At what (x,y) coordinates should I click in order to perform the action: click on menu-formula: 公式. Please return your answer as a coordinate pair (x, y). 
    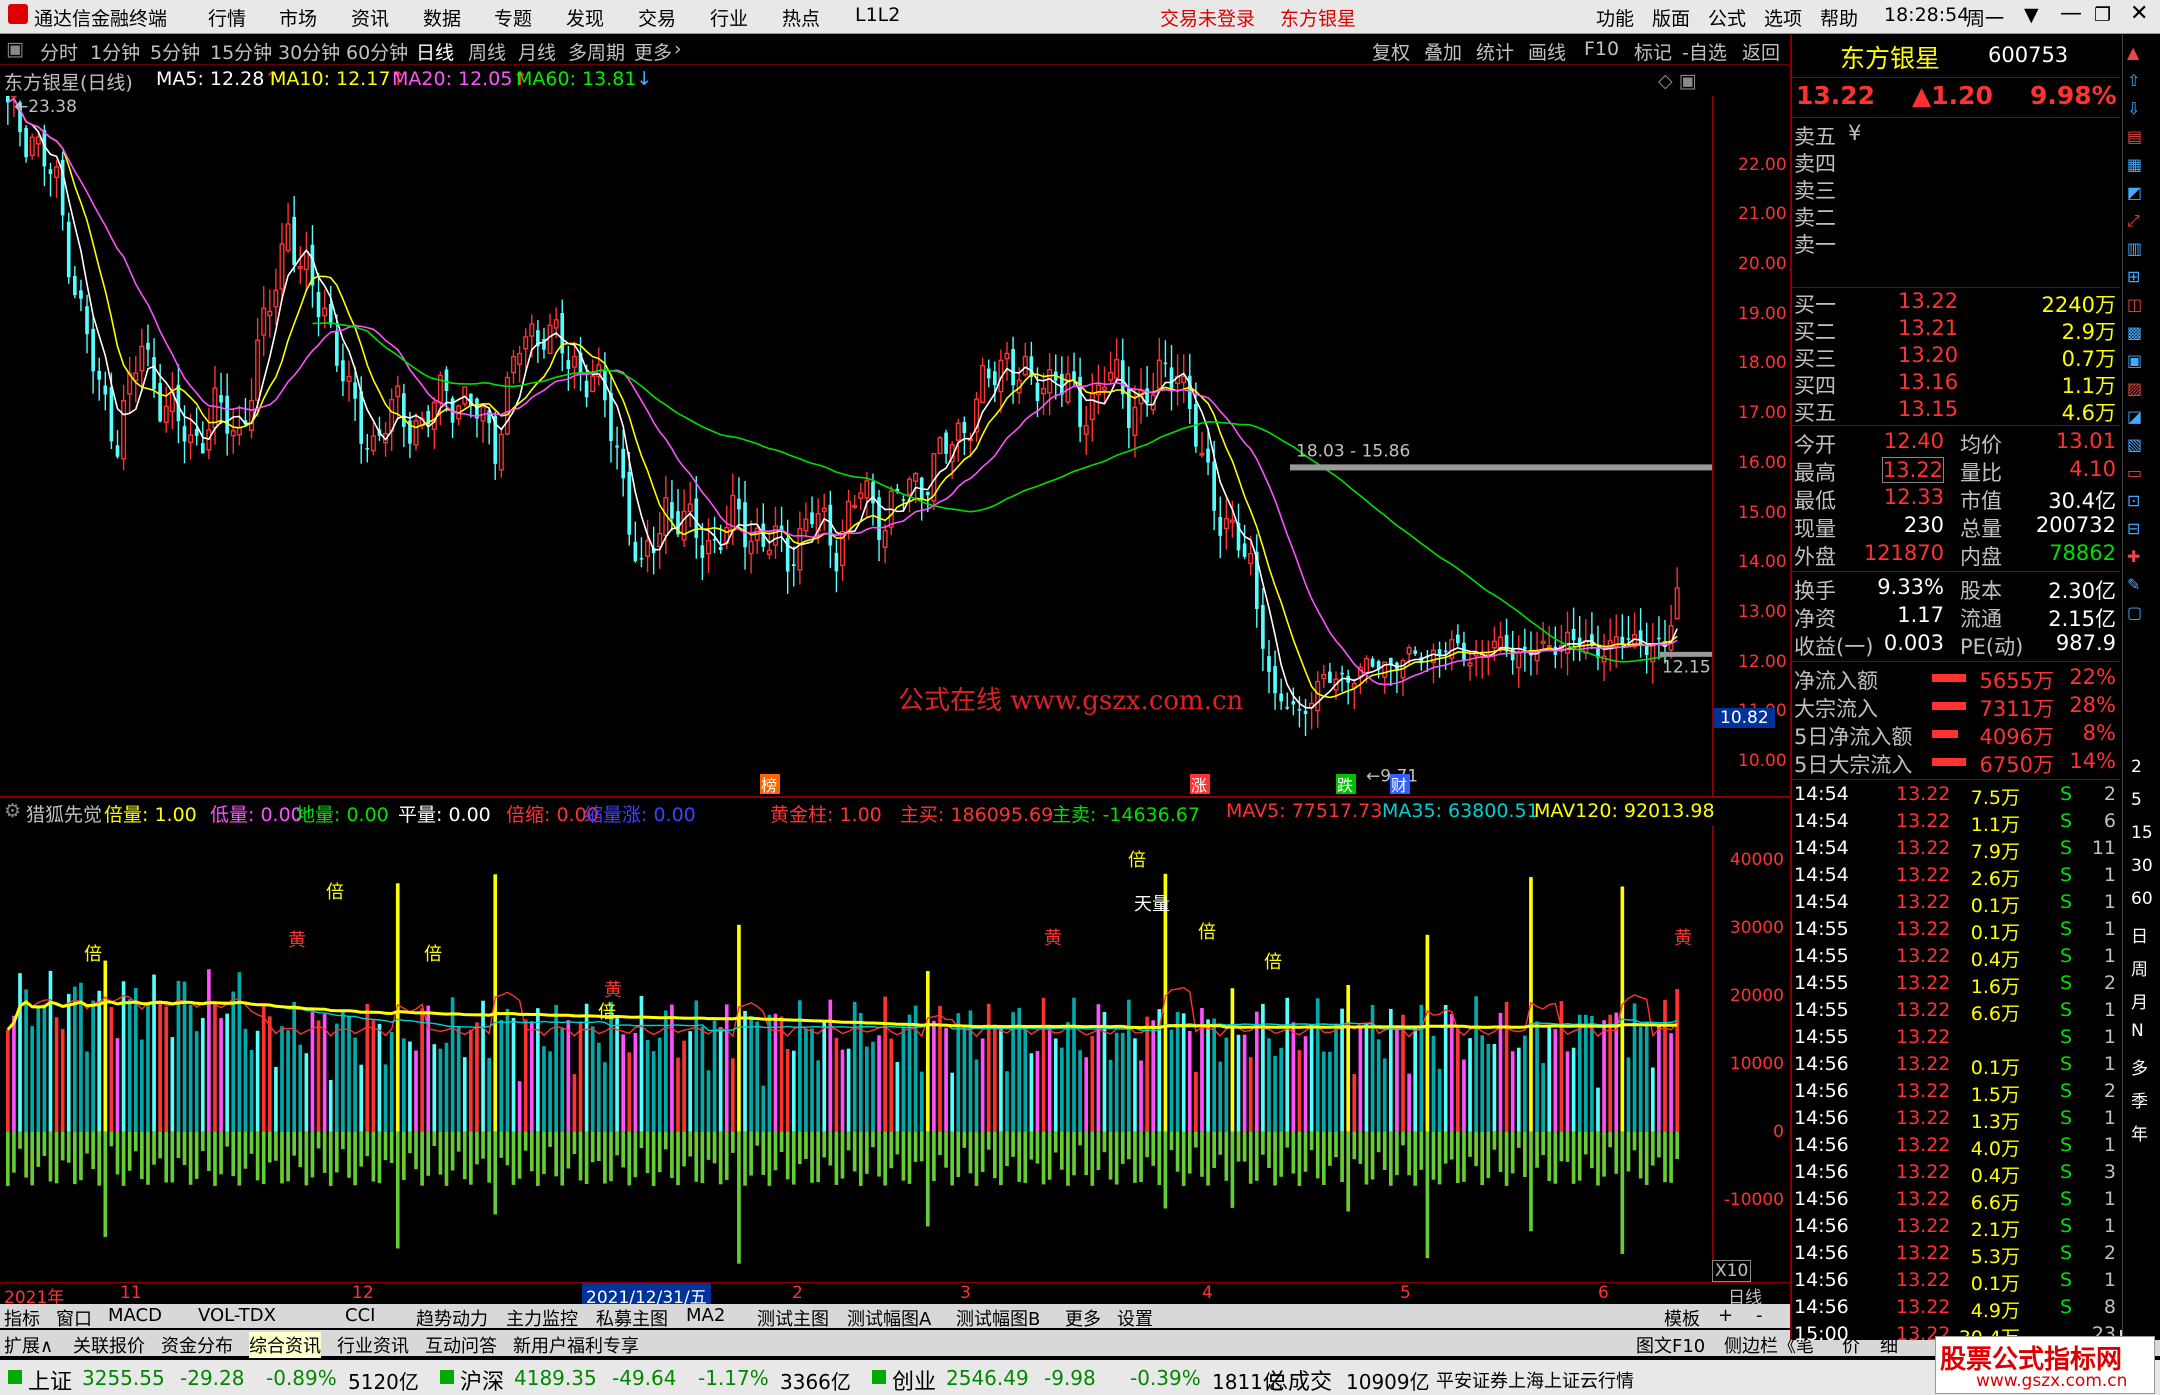
    Looking at the image, I should click on (1727, 17).